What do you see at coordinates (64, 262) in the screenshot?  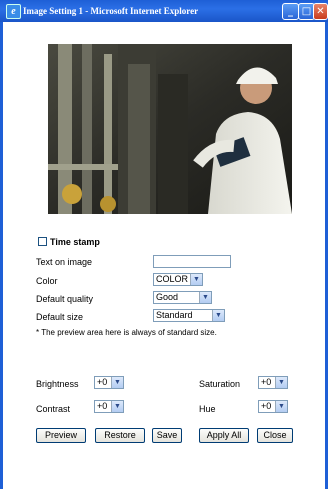 I see `text-on-image-label: Text on image` at bounding box center [64, 262].